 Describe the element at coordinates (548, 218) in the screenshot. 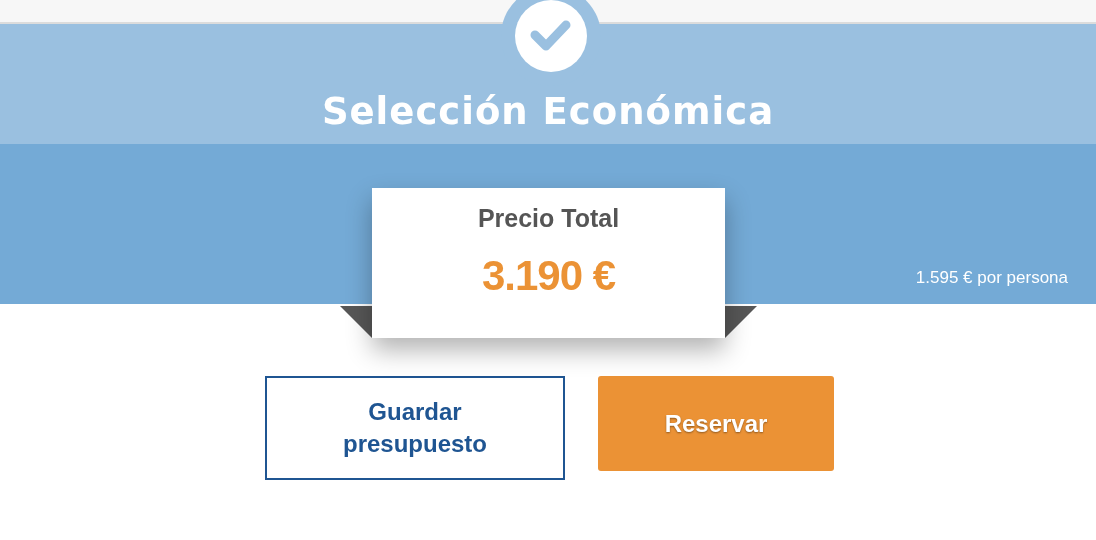

I see `price-label: Precio Total` at that location.